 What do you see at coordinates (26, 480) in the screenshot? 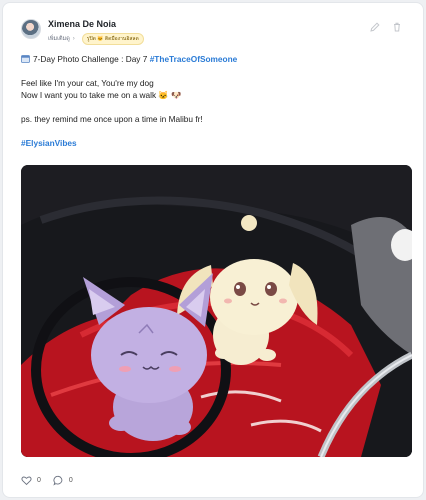
I see `heart-icon` at bounding box center [26, 480].